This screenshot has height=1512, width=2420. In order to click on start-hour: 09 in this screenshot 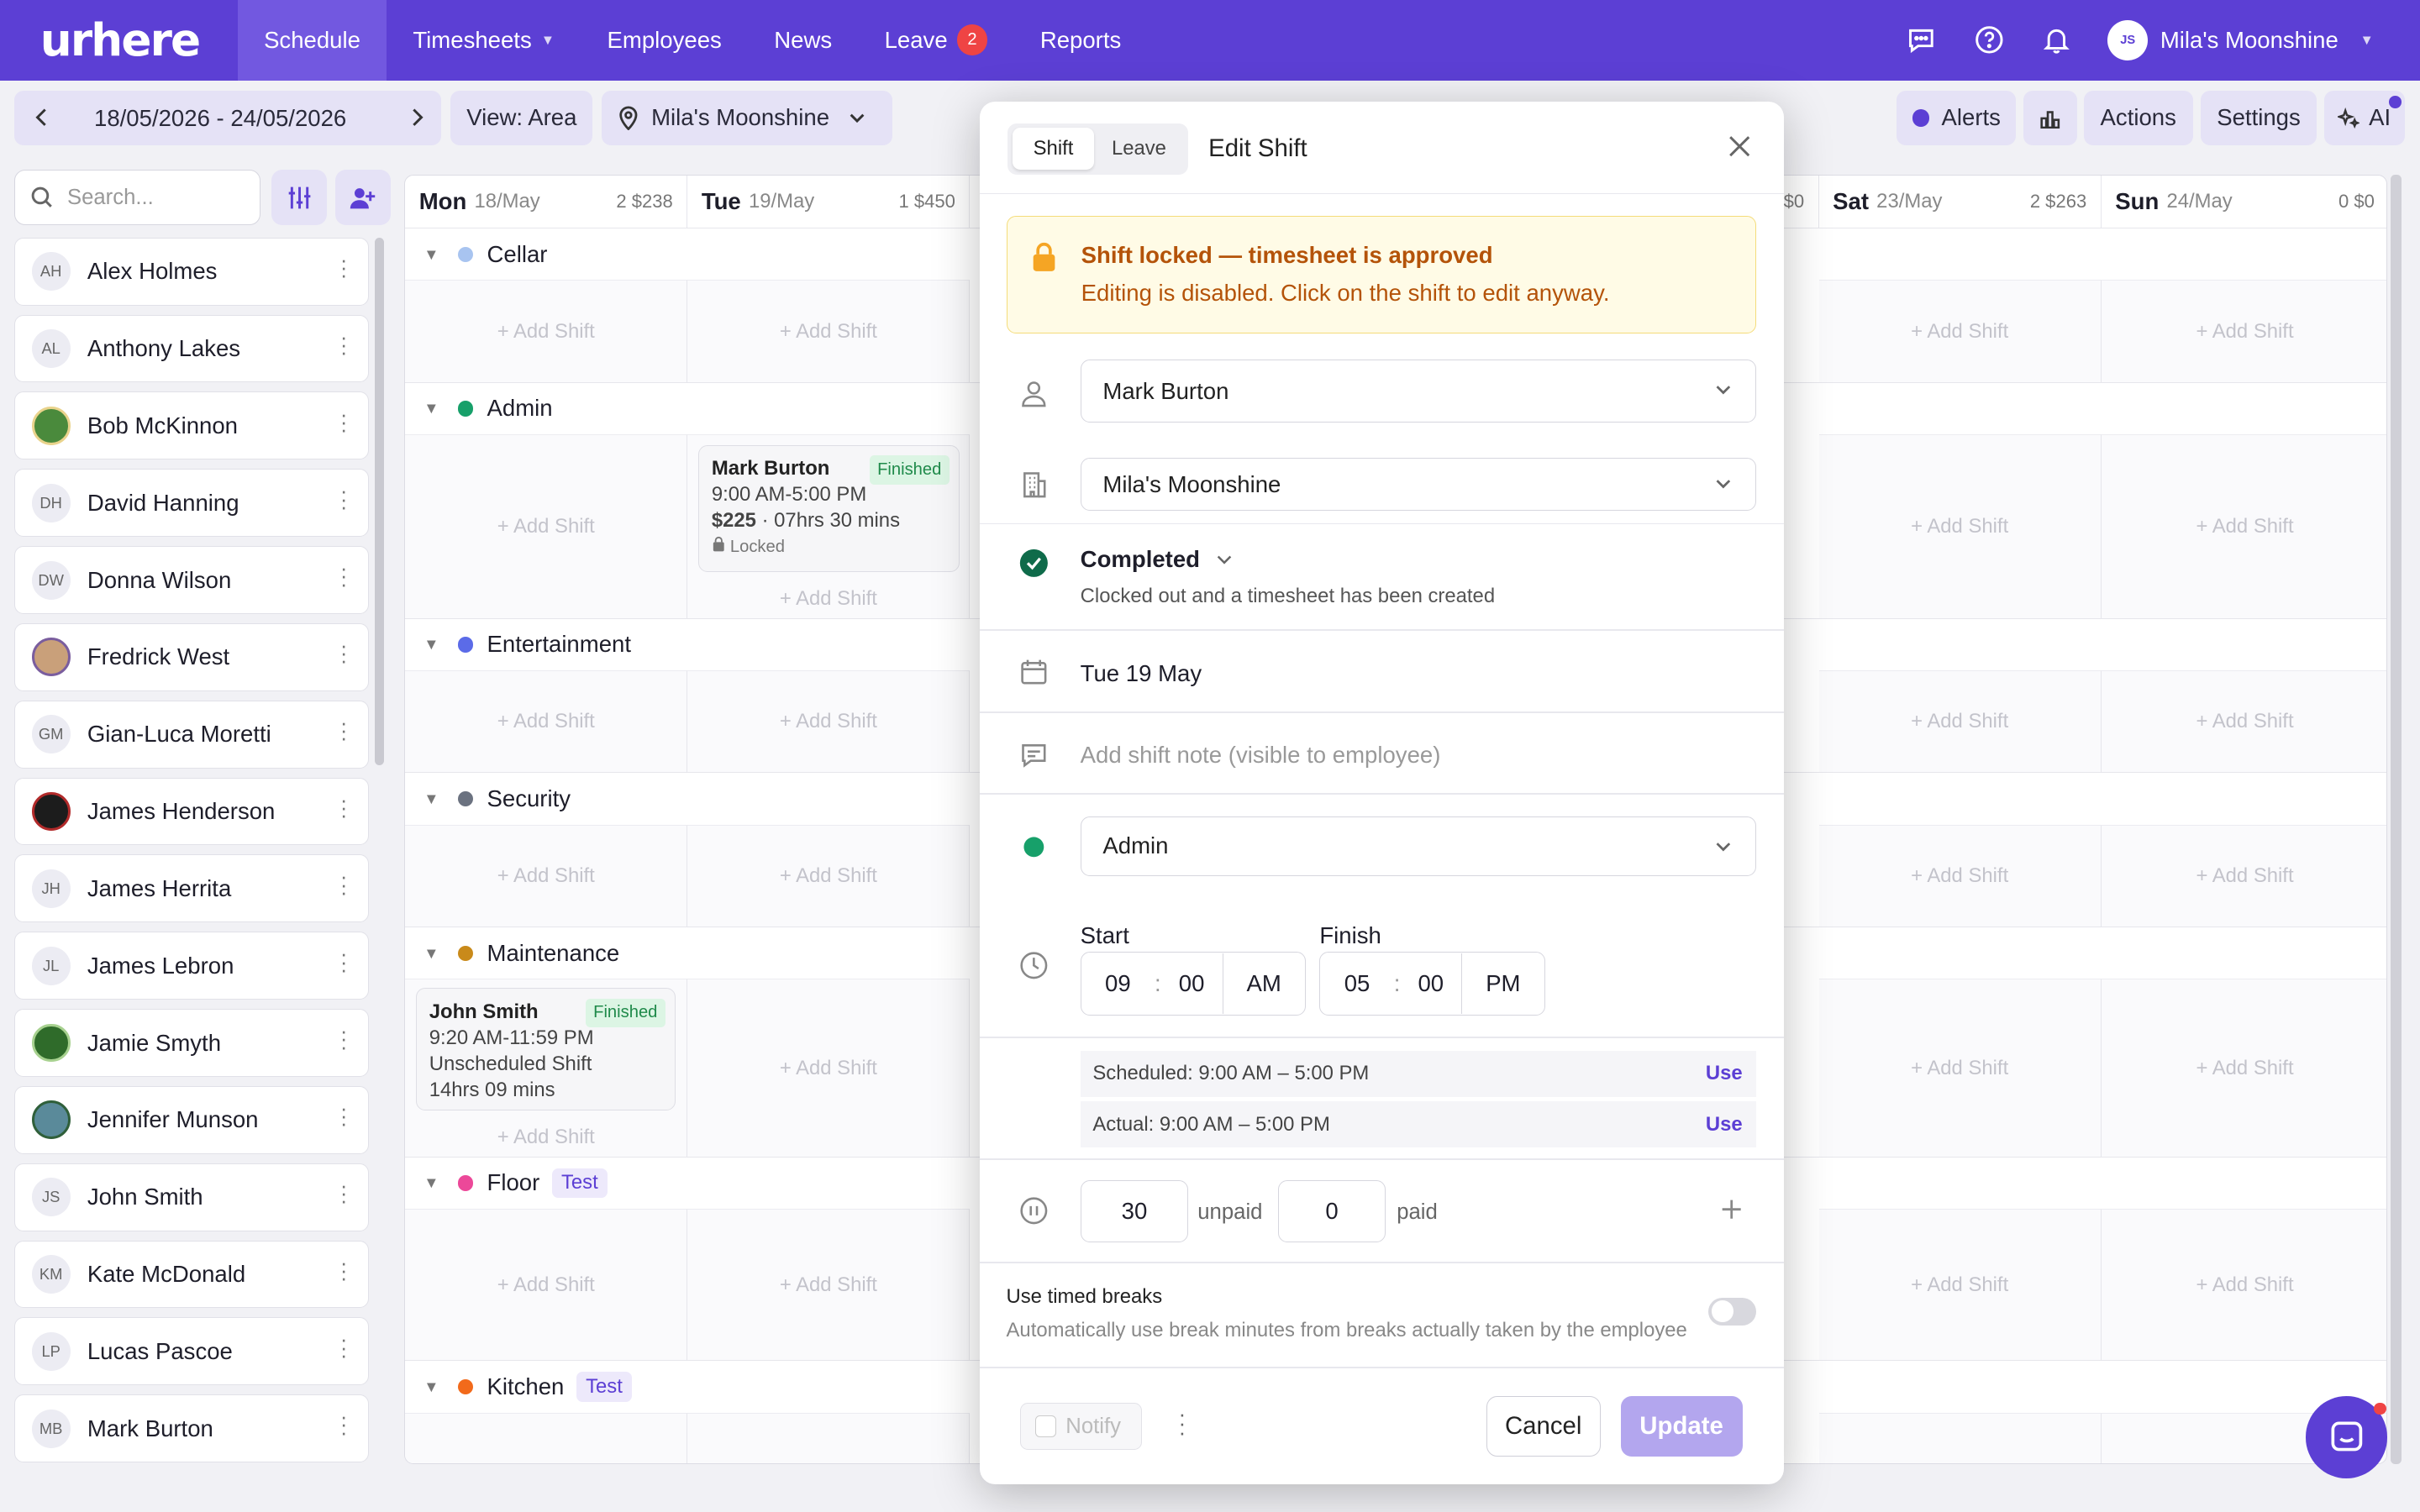, I will do `click(1118, 983)`.